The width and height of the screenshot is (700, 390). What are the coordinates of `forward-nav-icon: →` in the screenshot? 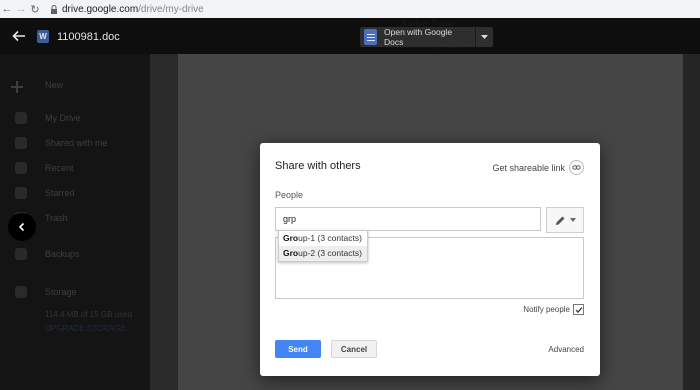 It's located at (21, 9).